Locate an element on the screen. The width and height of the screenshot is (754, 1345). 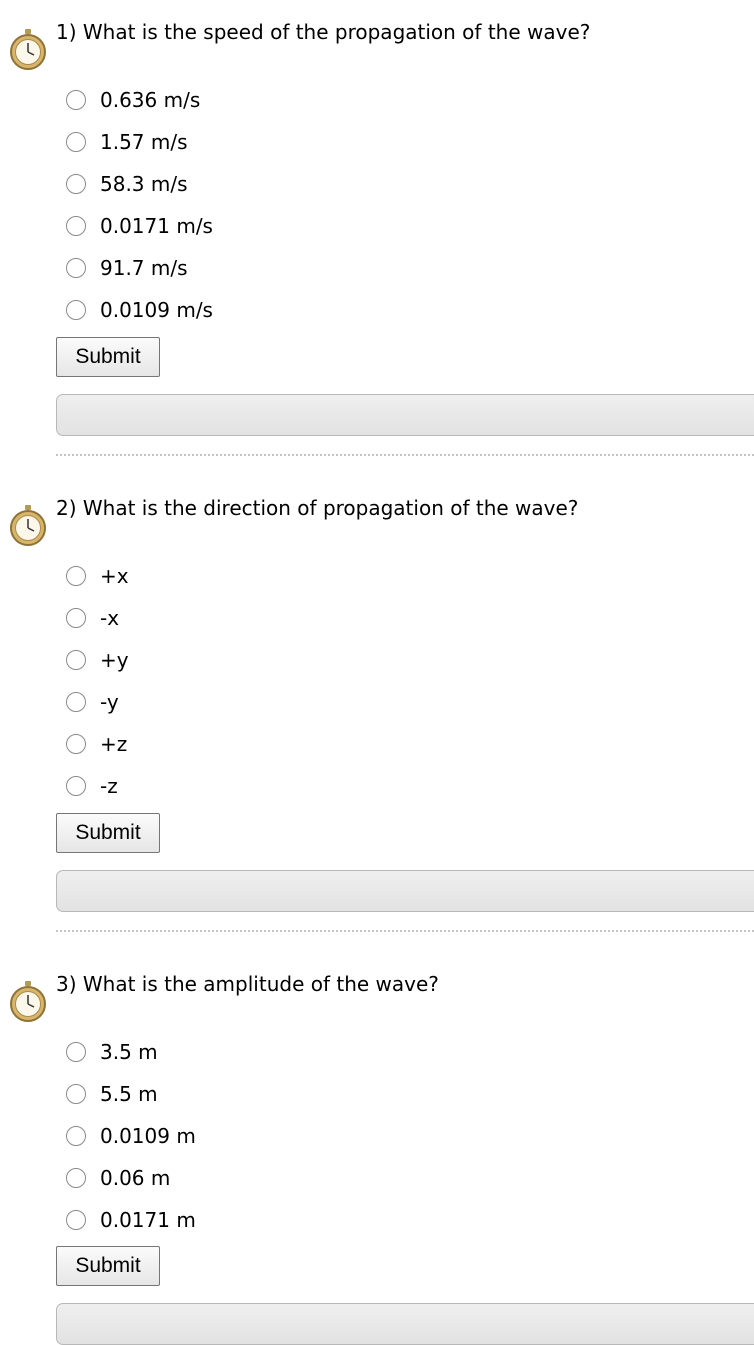
option-label: +y is located at coordinates (114, 660).